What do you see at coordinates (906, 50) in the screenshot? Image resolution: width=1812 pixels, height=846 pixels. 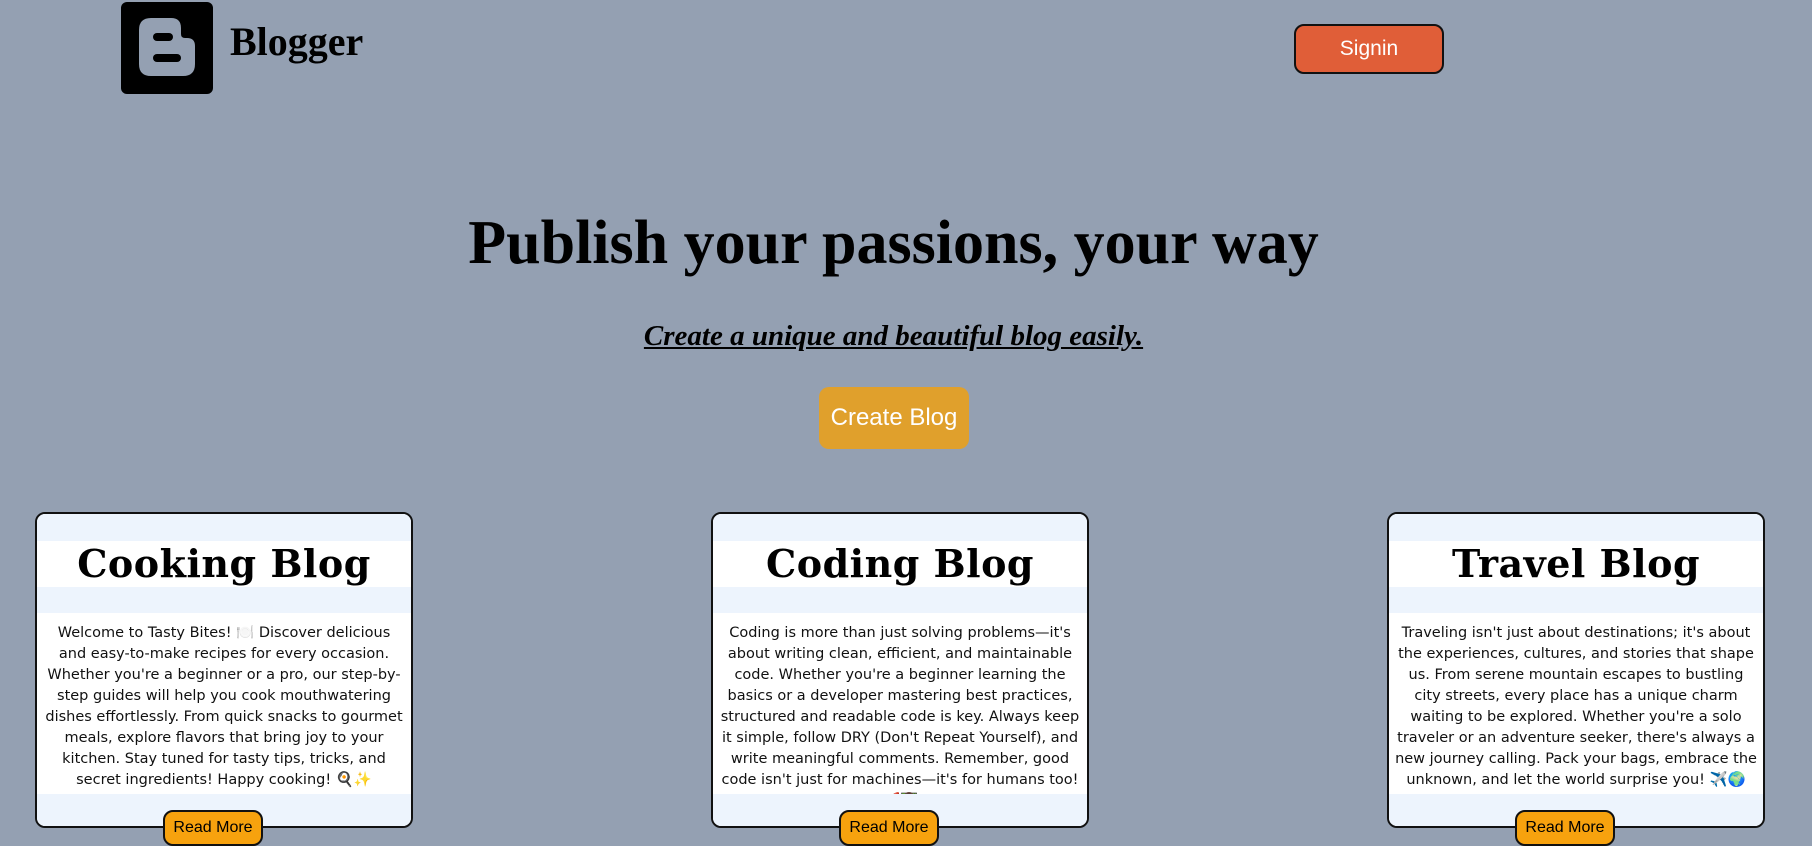 I see `header: Blogger Signin` at bounding box center [906, 50].